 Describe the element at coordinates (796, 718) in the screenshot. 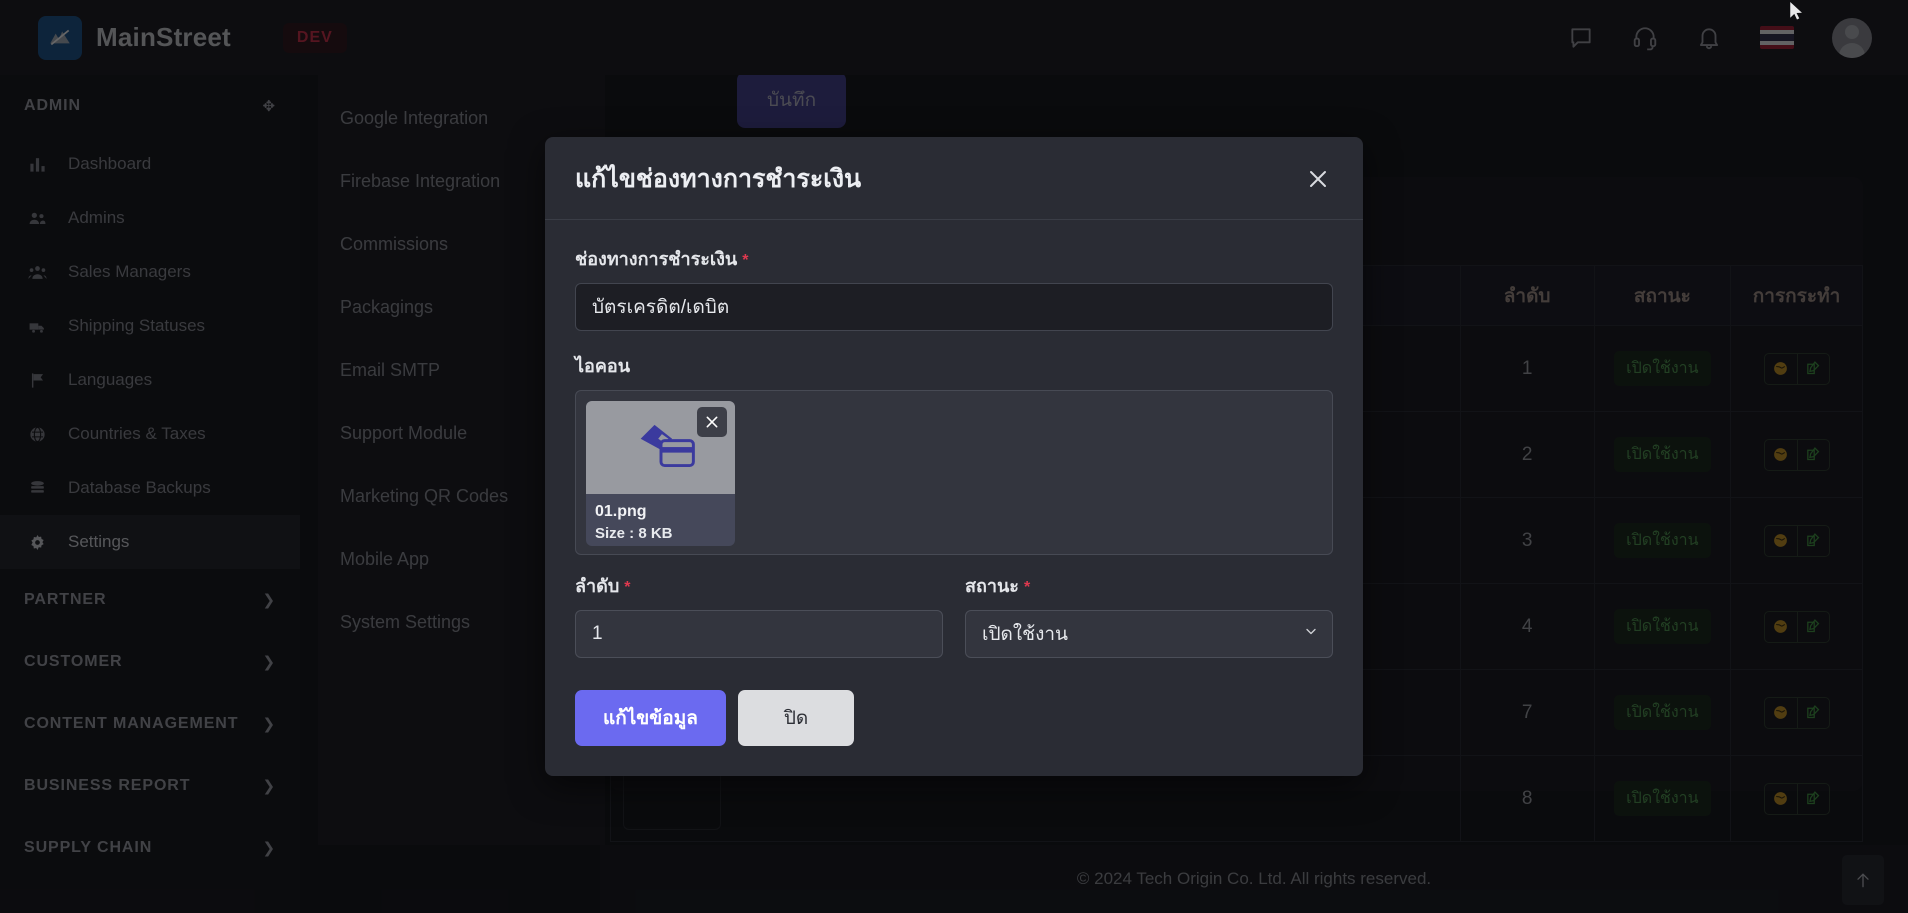

I see `close-modal-button: ปิด` at that location.